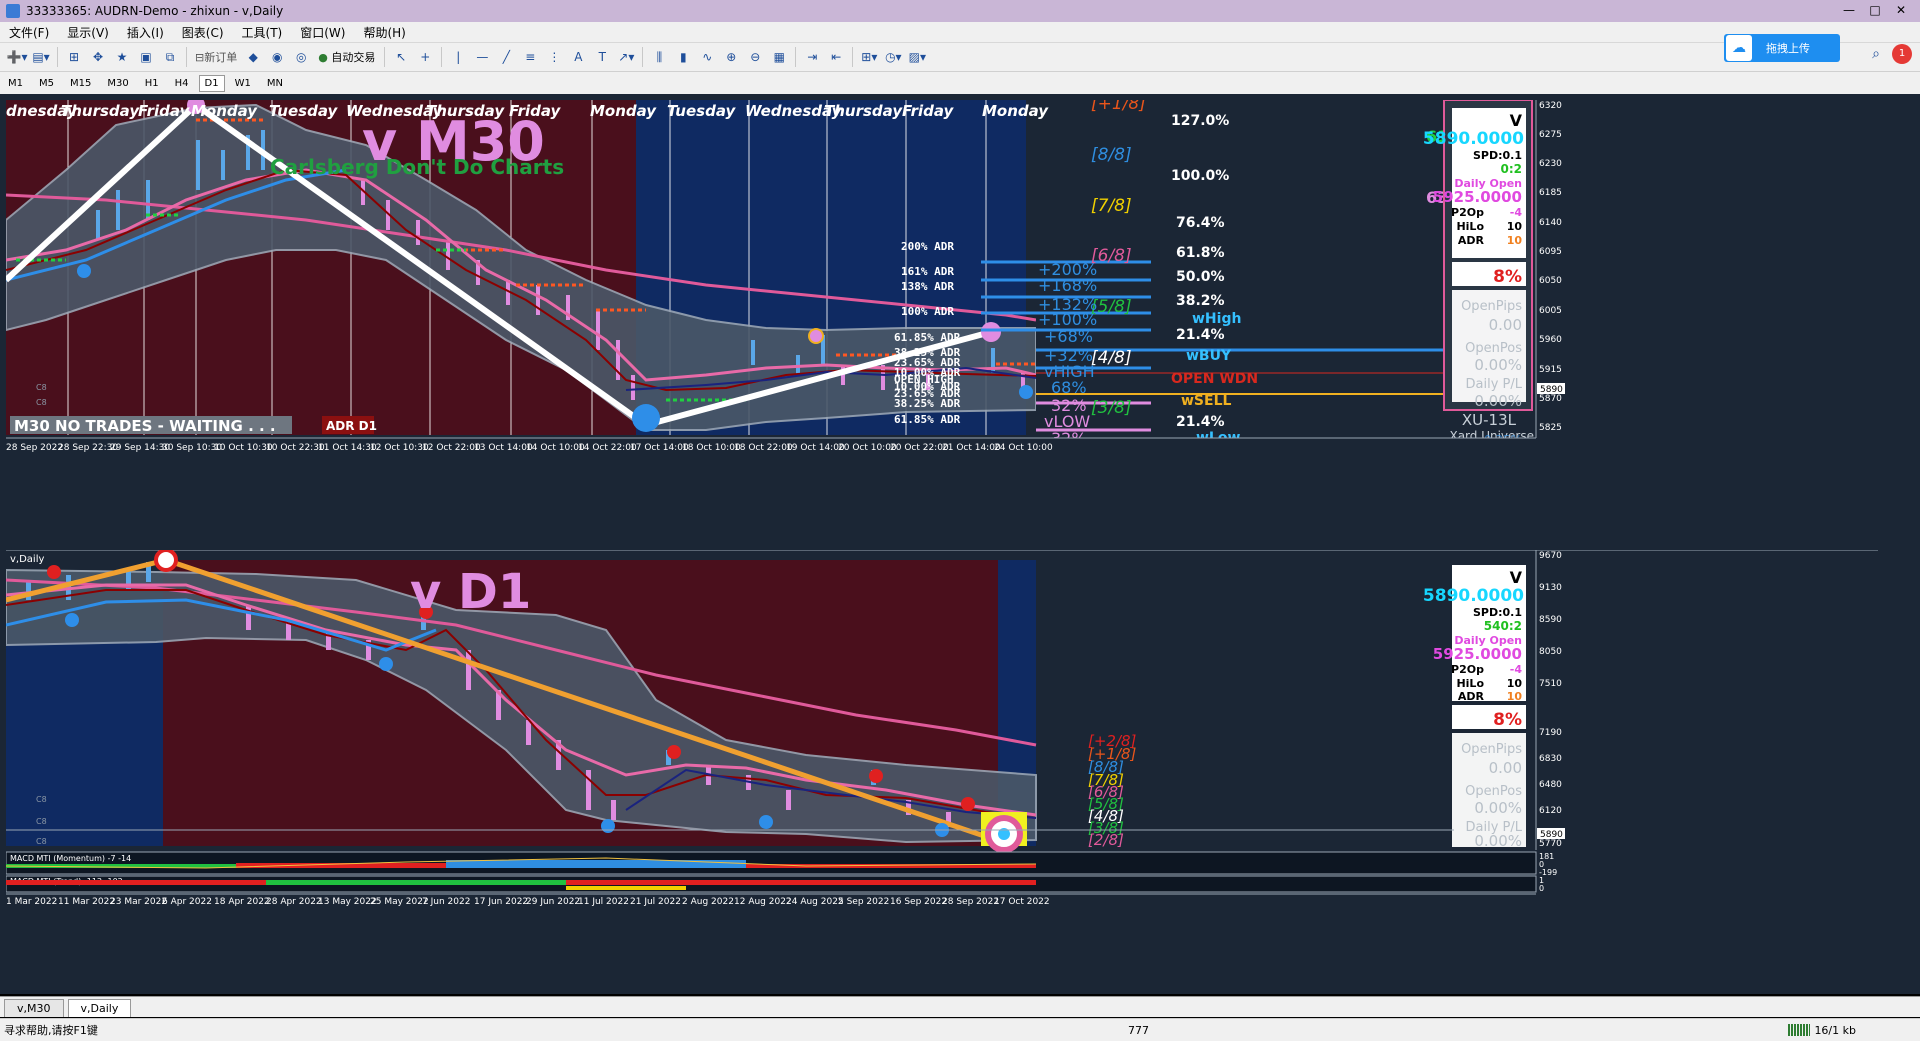 The width and height of the screenshot is (1920, 1041). What do you see at coordinates (1477, 197) in the screenshot?
I see `daily-open-value: 5925.0000` at bounding box center [1477, 197].